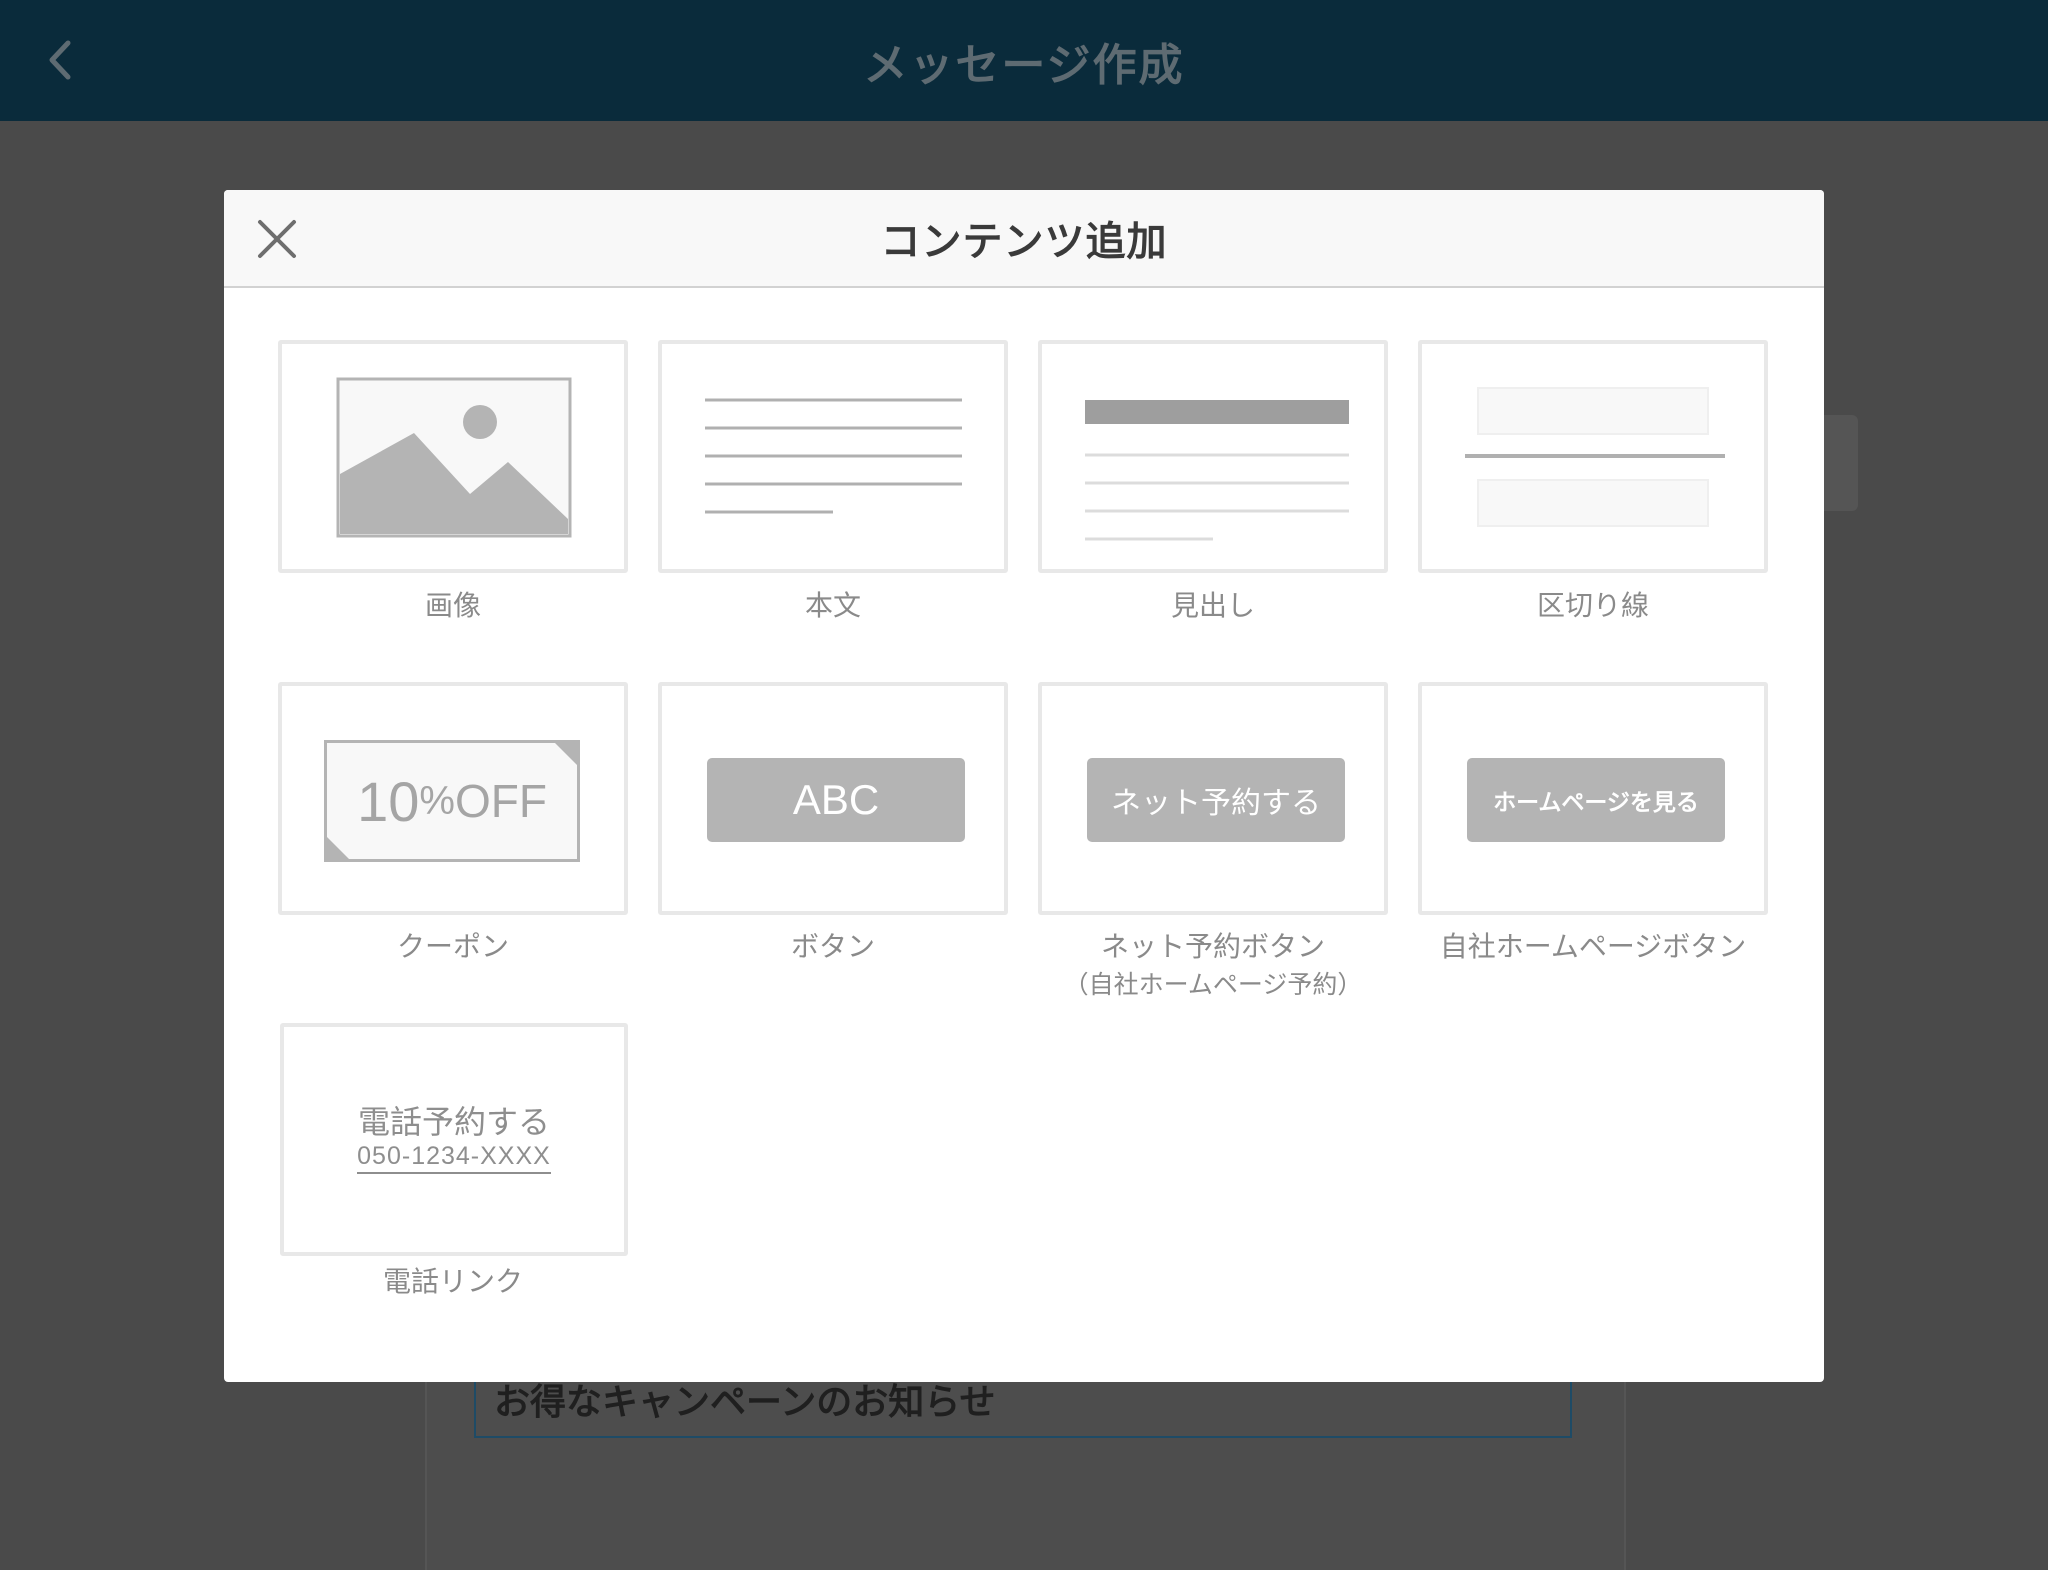 Image resolution: width=2048 pixels, height=1570 pixels. What do you see at coordinates (1024, 65) in the screenshot?
I see `app-title: メッセージ作成` at bounding box center [1024, 65].